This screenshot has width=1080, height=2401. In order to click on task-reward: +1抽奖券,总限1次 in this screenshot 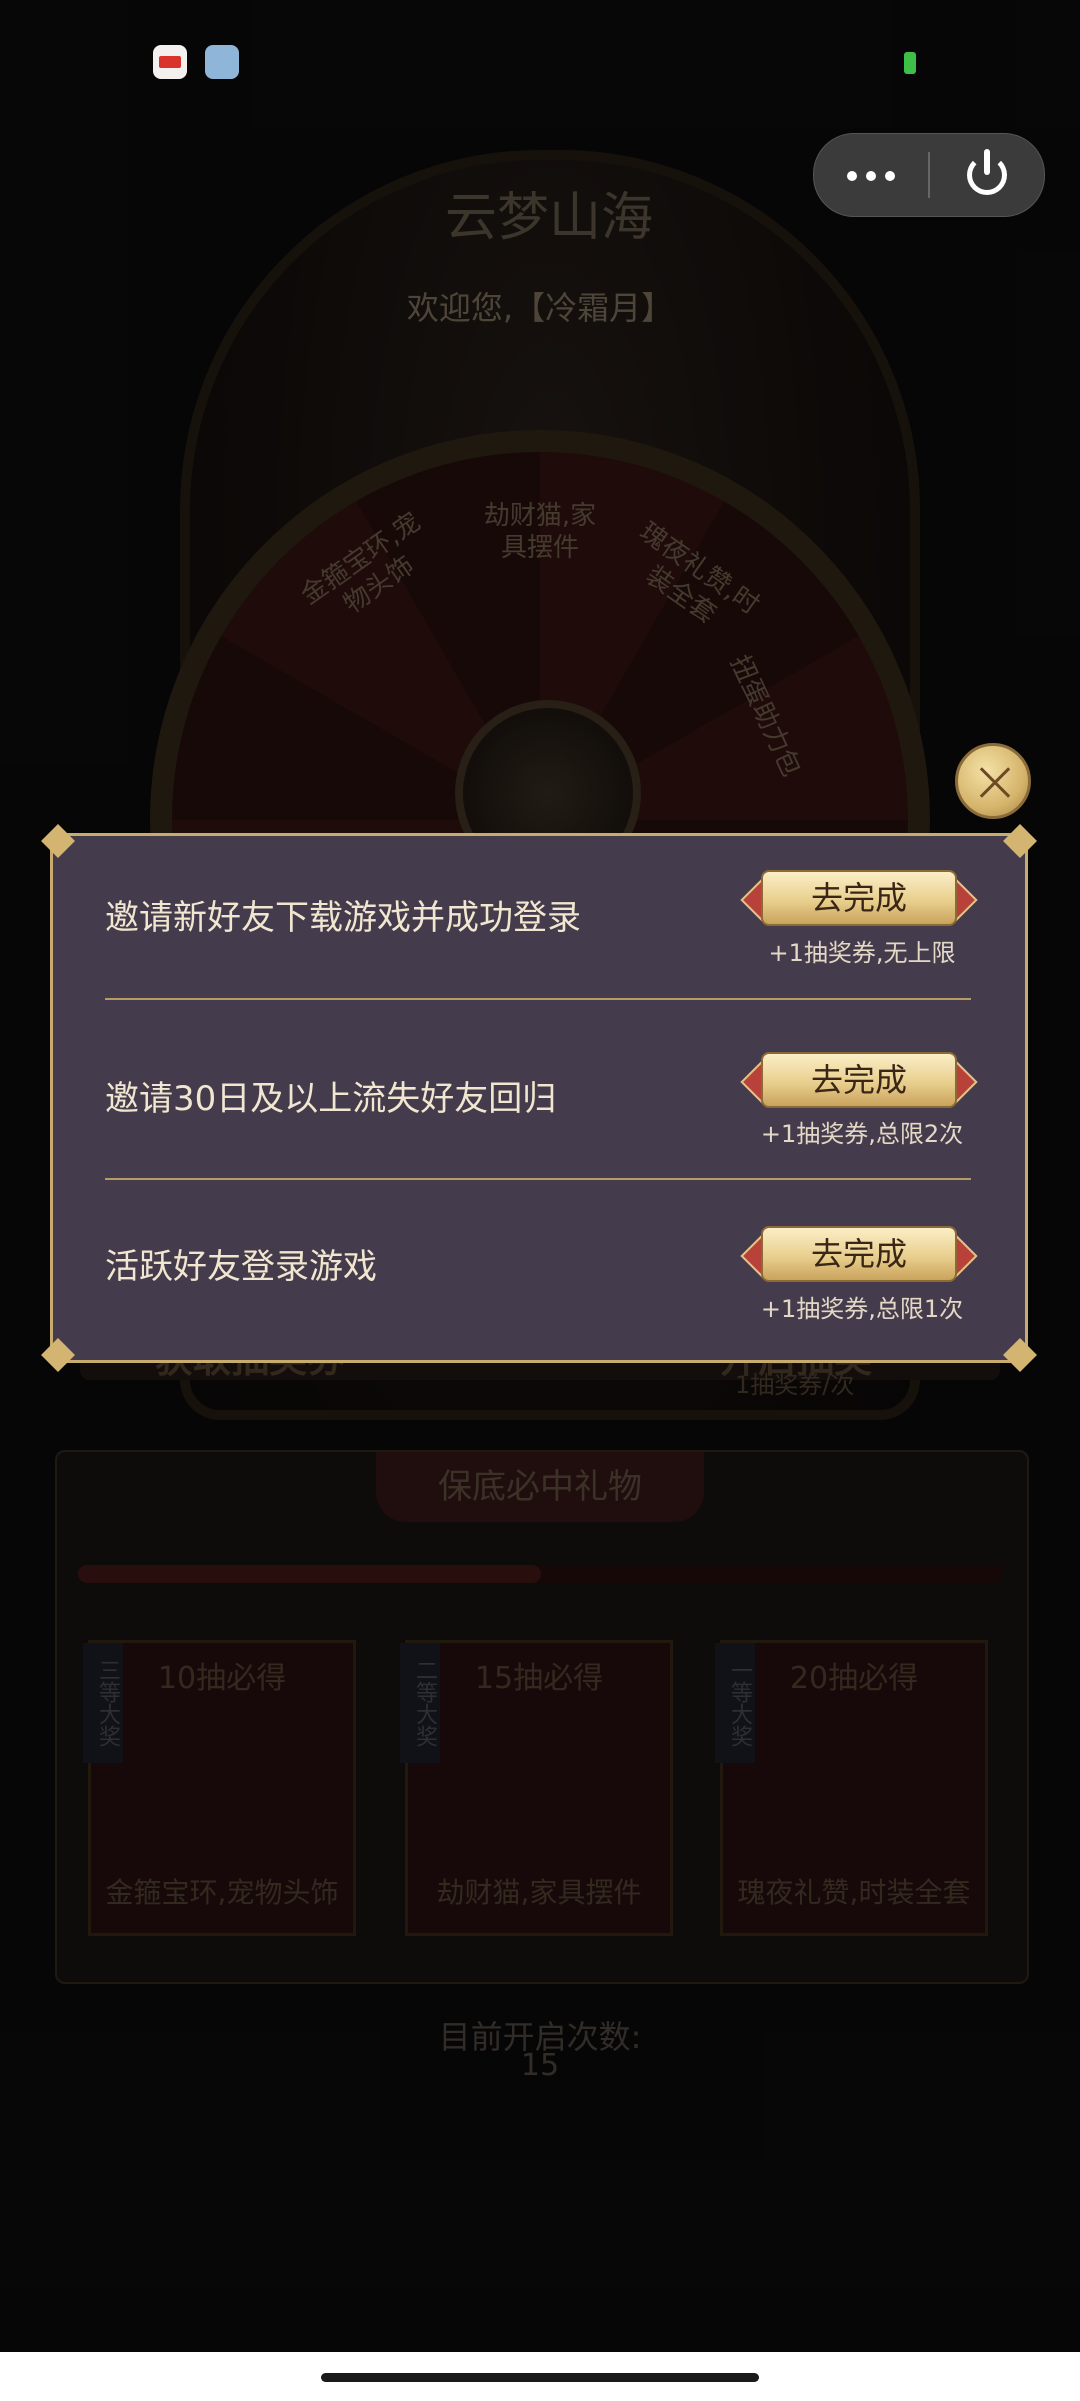, I will do `click(862, 1309)`.